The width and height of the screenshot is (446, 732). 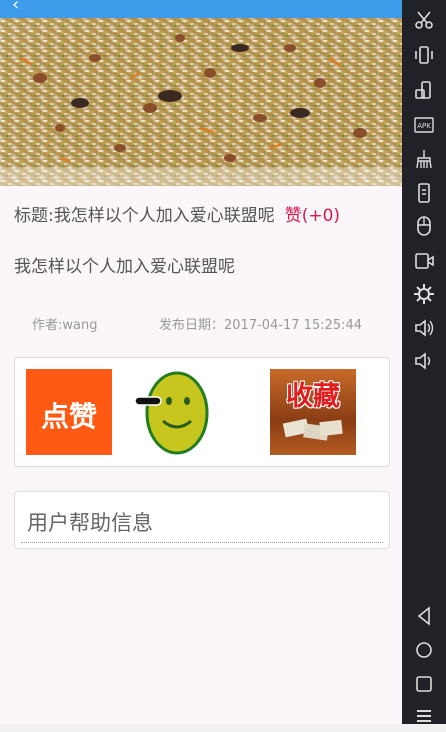 What do you see at coordinates (424, 716) in the screenshot?
I see `menu-icon` at bounding box center [424, 716].